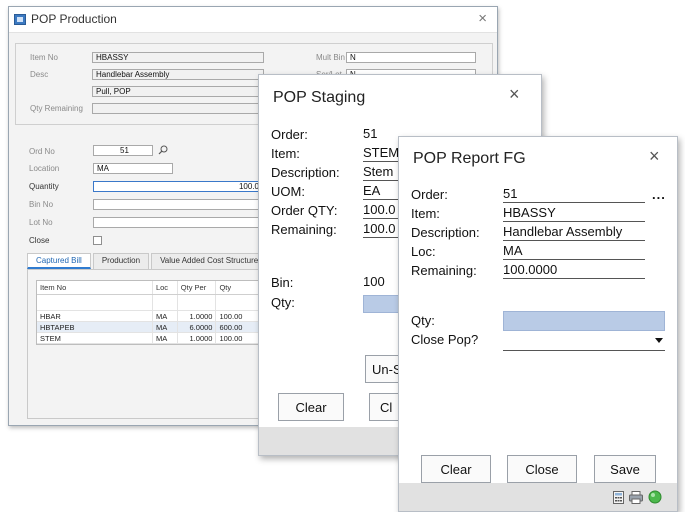 Image resolution: width=685 pixels, height=512 pixels. Describe the element at coordinates (304, 210) in the screenshot. I see `order-qty-label: Order QTY:` at that location.